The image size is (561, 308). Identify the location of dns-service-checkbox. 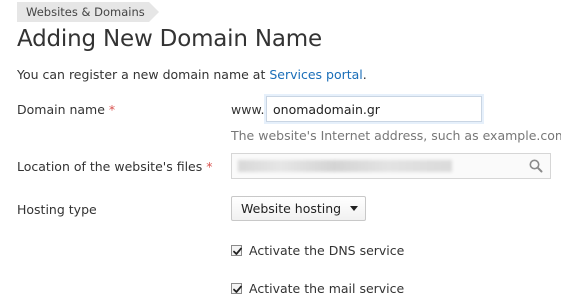
(236, 250).